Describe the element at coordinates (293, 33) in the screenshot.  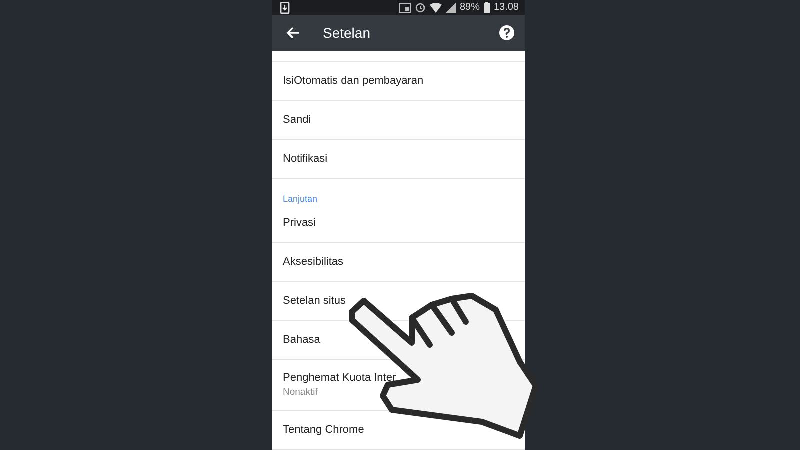
I see `back-arrow-icon` at that location.